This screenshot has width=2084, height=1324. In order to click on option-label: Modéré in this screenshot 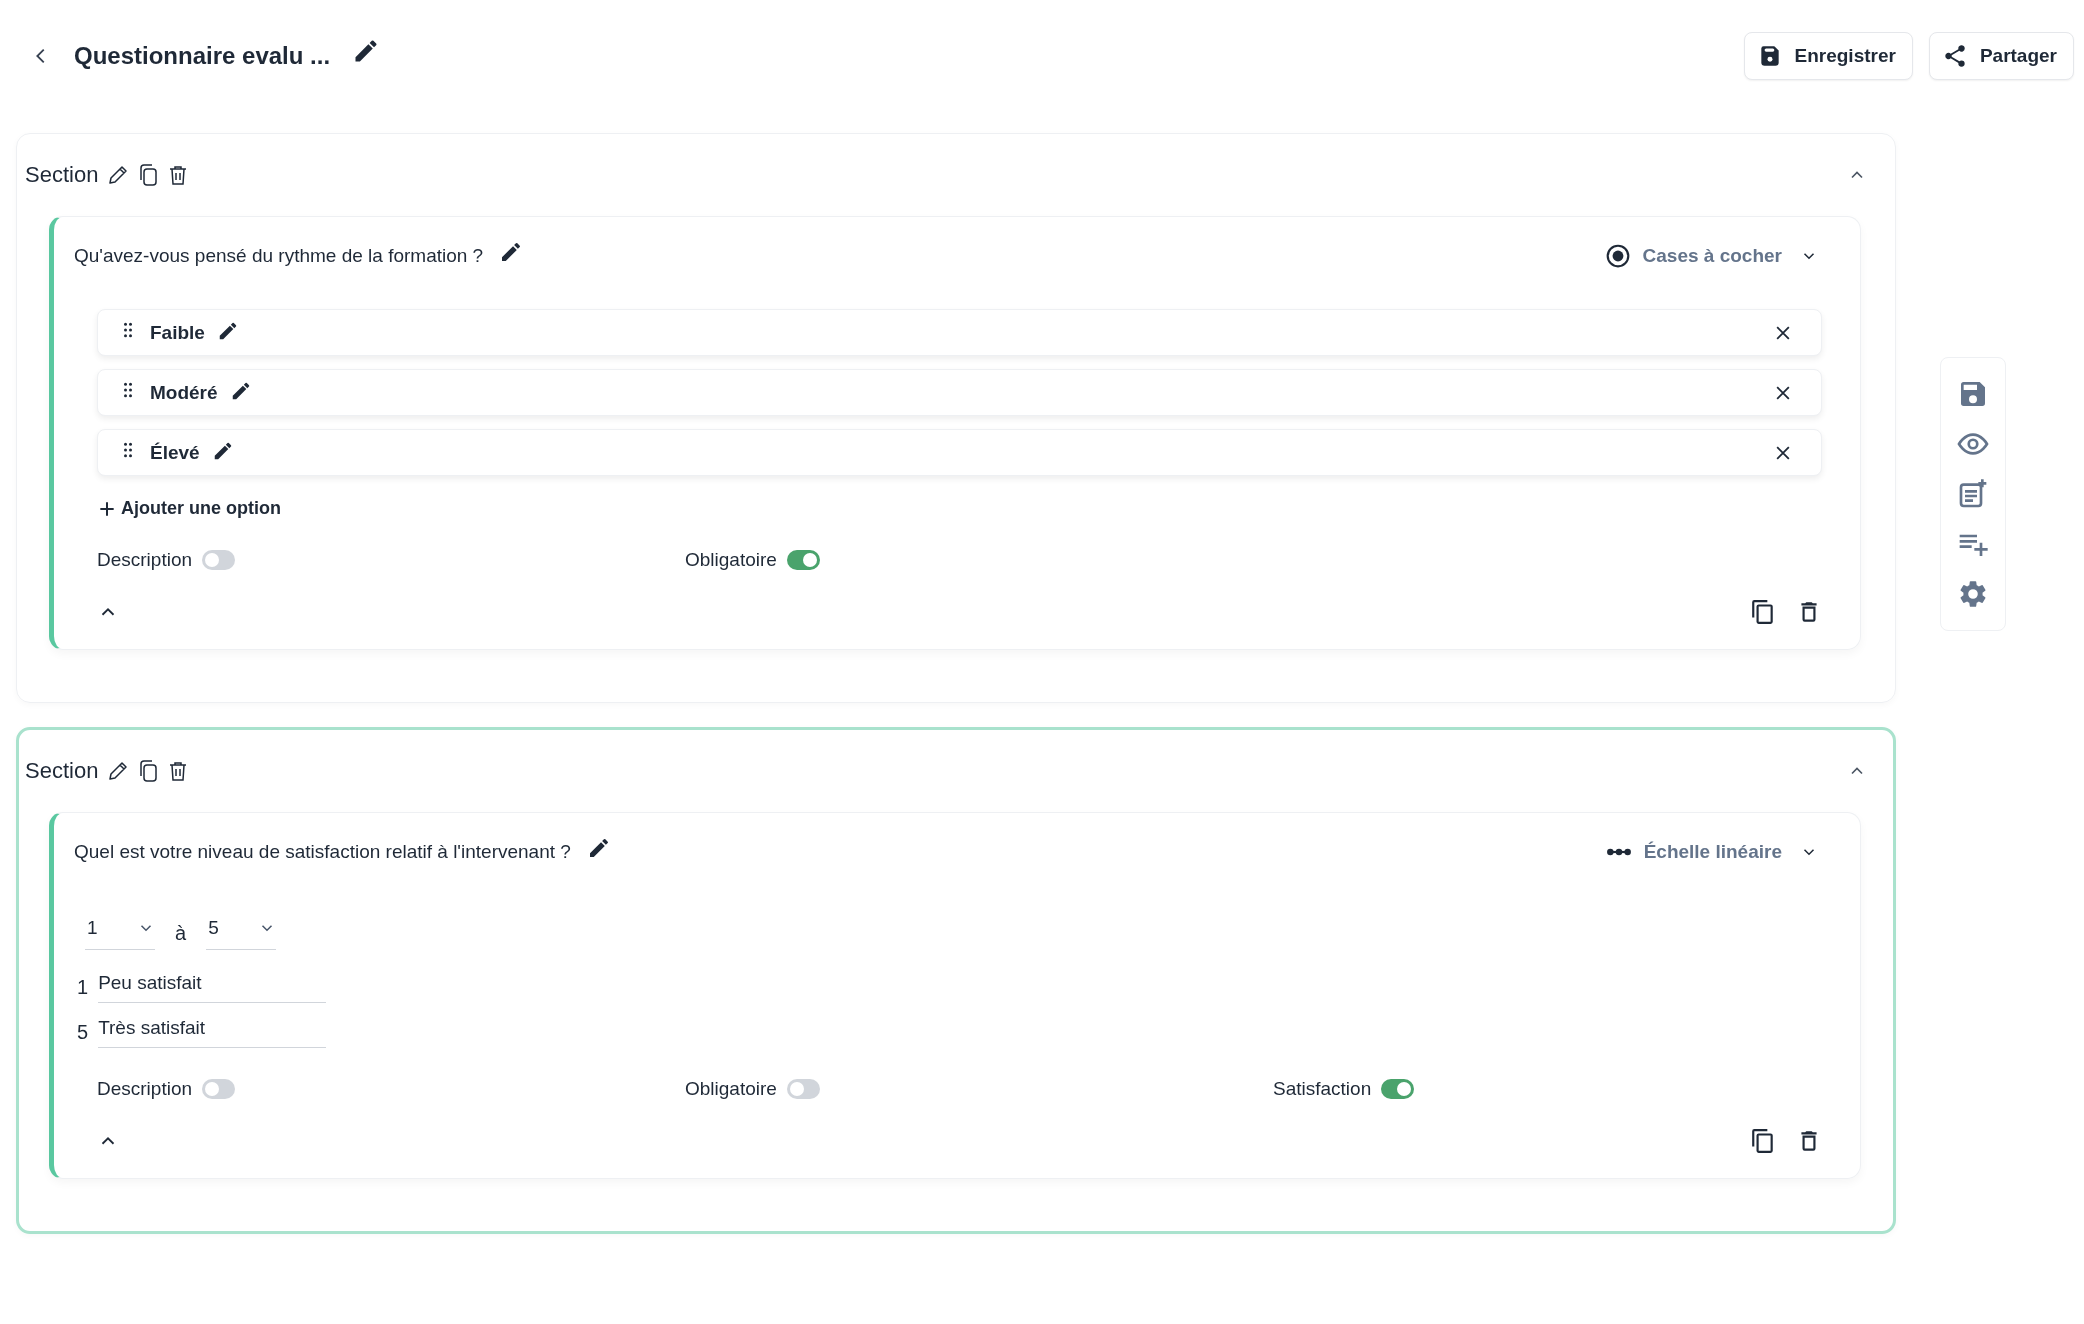, I will do `click(184, 392)`.